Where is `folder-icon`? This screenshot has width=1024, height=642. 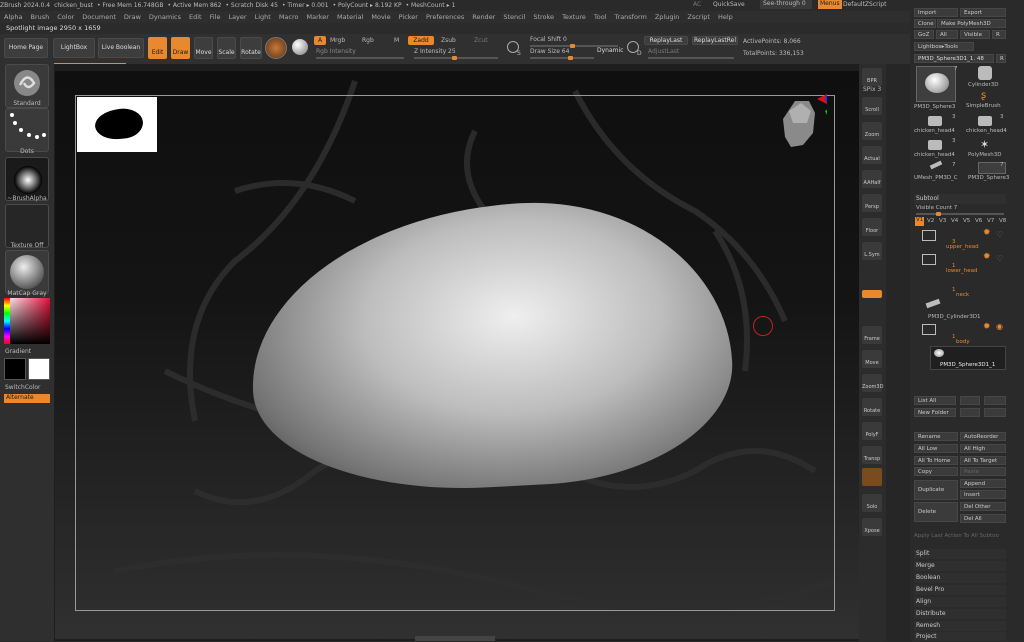 folder-icon is located at coordinates (929, 235).